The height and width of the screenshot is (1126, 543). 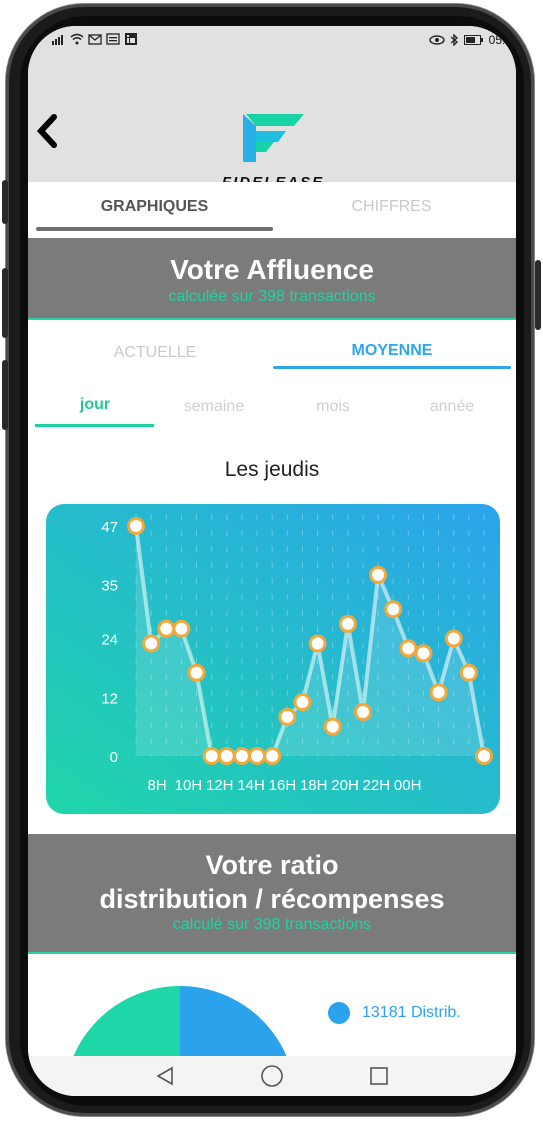 What do you see at coordinates (272, 469) in the screenshot?
I see `chart-title: Les jeudis` at bounding box center [272, 469].